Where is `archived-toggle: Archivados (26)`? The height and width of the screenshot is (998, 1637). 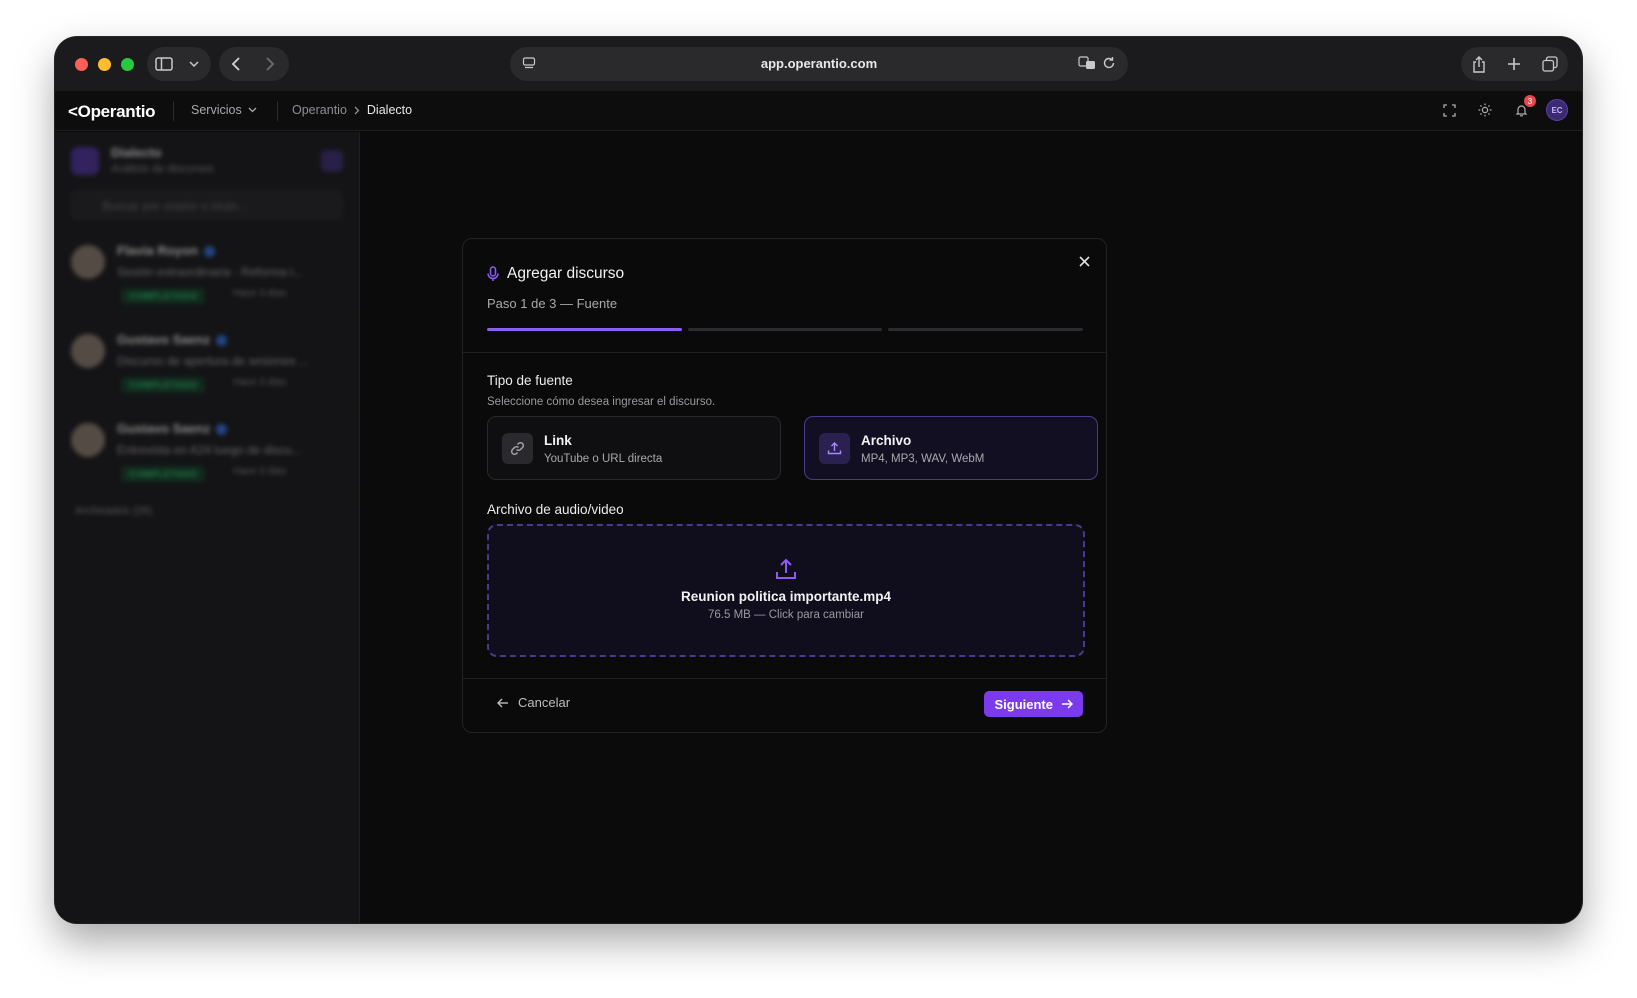 archived-toggle: Archivados (26) is located at coordinates (113, 511).